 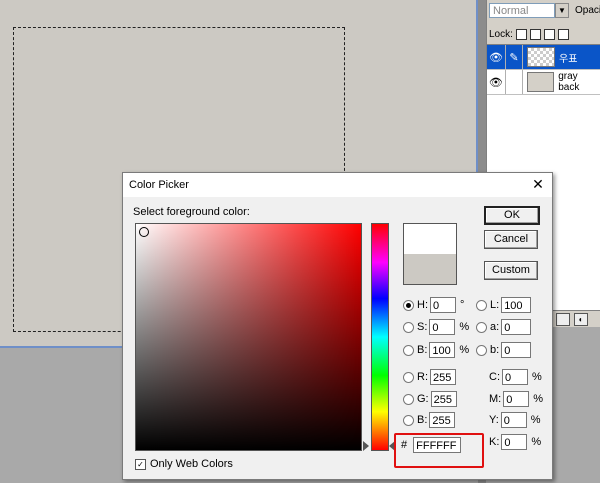 I want to click on black-input: 0, so click(x=514, y=442).